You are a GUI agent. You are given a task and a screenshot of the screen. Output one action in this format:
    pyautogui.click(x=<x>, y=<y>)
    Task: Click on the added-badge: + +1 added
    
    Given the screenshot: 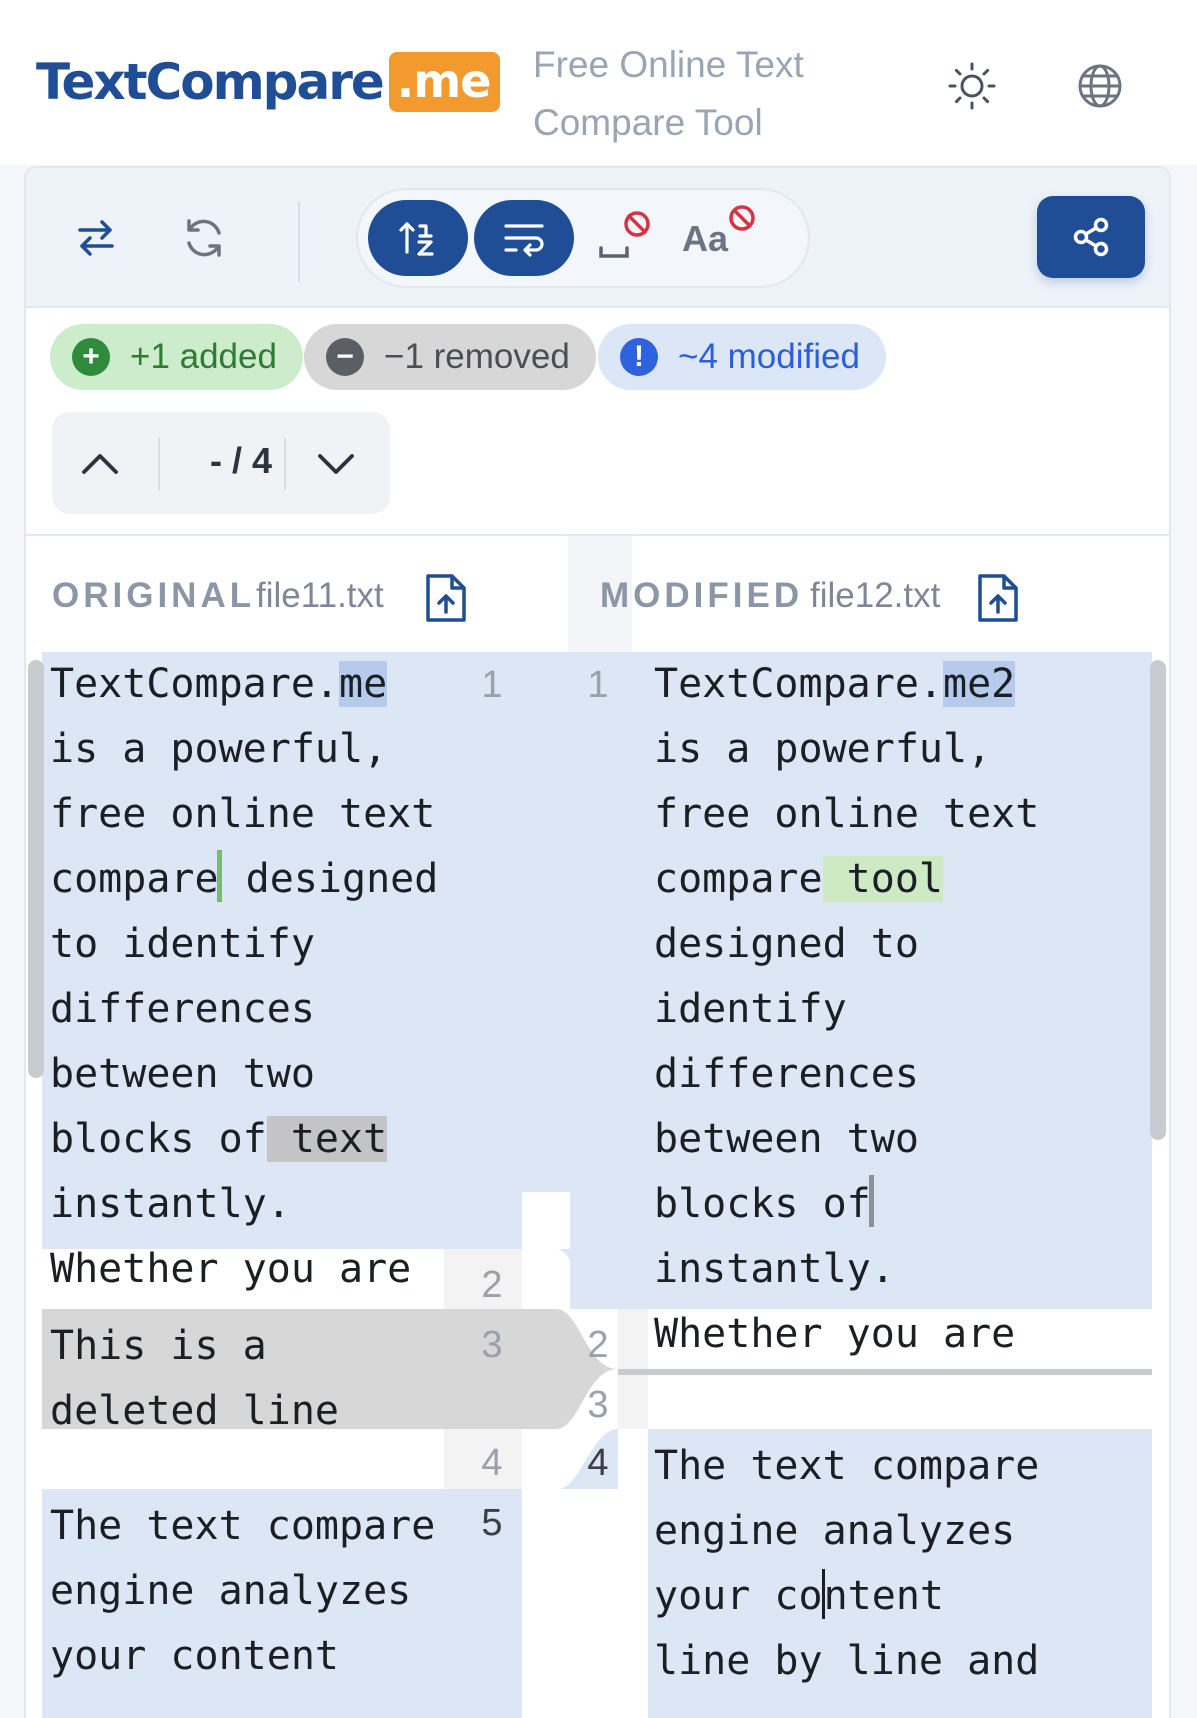 What is the action you would take?
    pyautogui.click(x=176, y=357)
    